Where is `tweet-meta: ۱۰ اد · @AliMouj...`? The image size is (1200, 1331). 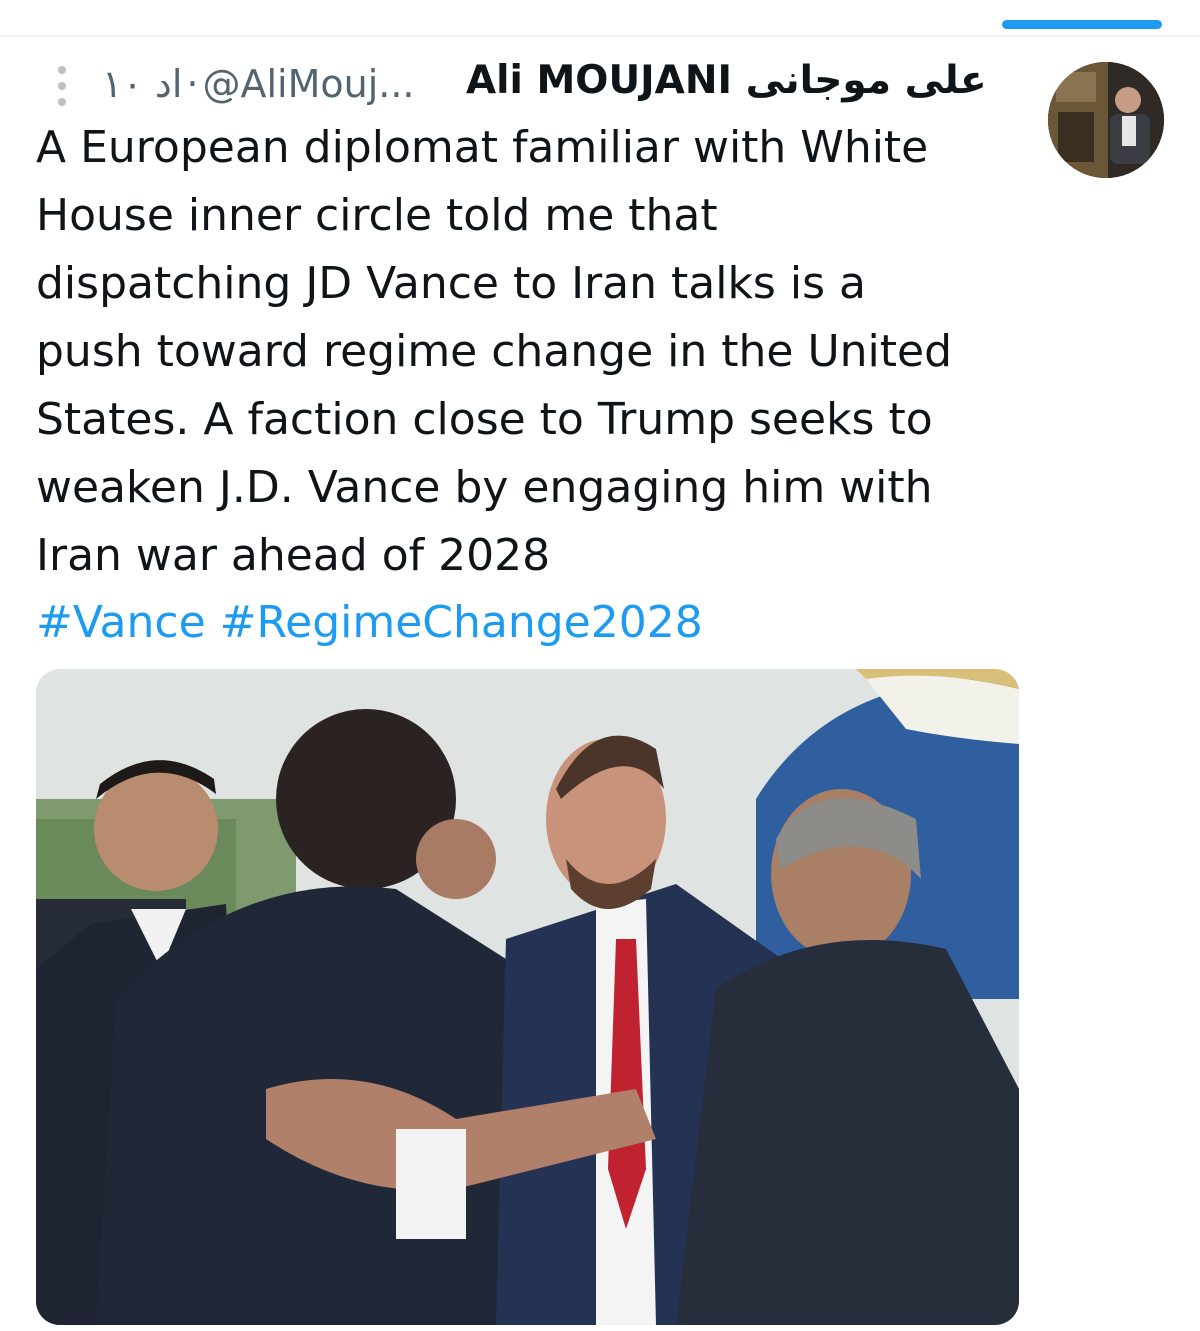
tweet-meta: ۱۰ اد · @AliMouj... is located at coordinates (258, 84).